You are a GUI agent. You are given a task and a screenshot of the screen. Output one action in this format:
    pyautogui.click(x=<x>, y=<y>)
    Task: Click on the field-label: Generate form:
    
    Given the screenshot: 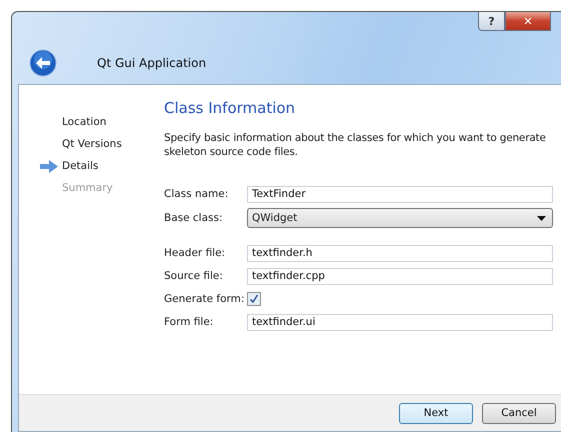 What is the action you would take?
    pyautogui.click(x=205, y=299)
    